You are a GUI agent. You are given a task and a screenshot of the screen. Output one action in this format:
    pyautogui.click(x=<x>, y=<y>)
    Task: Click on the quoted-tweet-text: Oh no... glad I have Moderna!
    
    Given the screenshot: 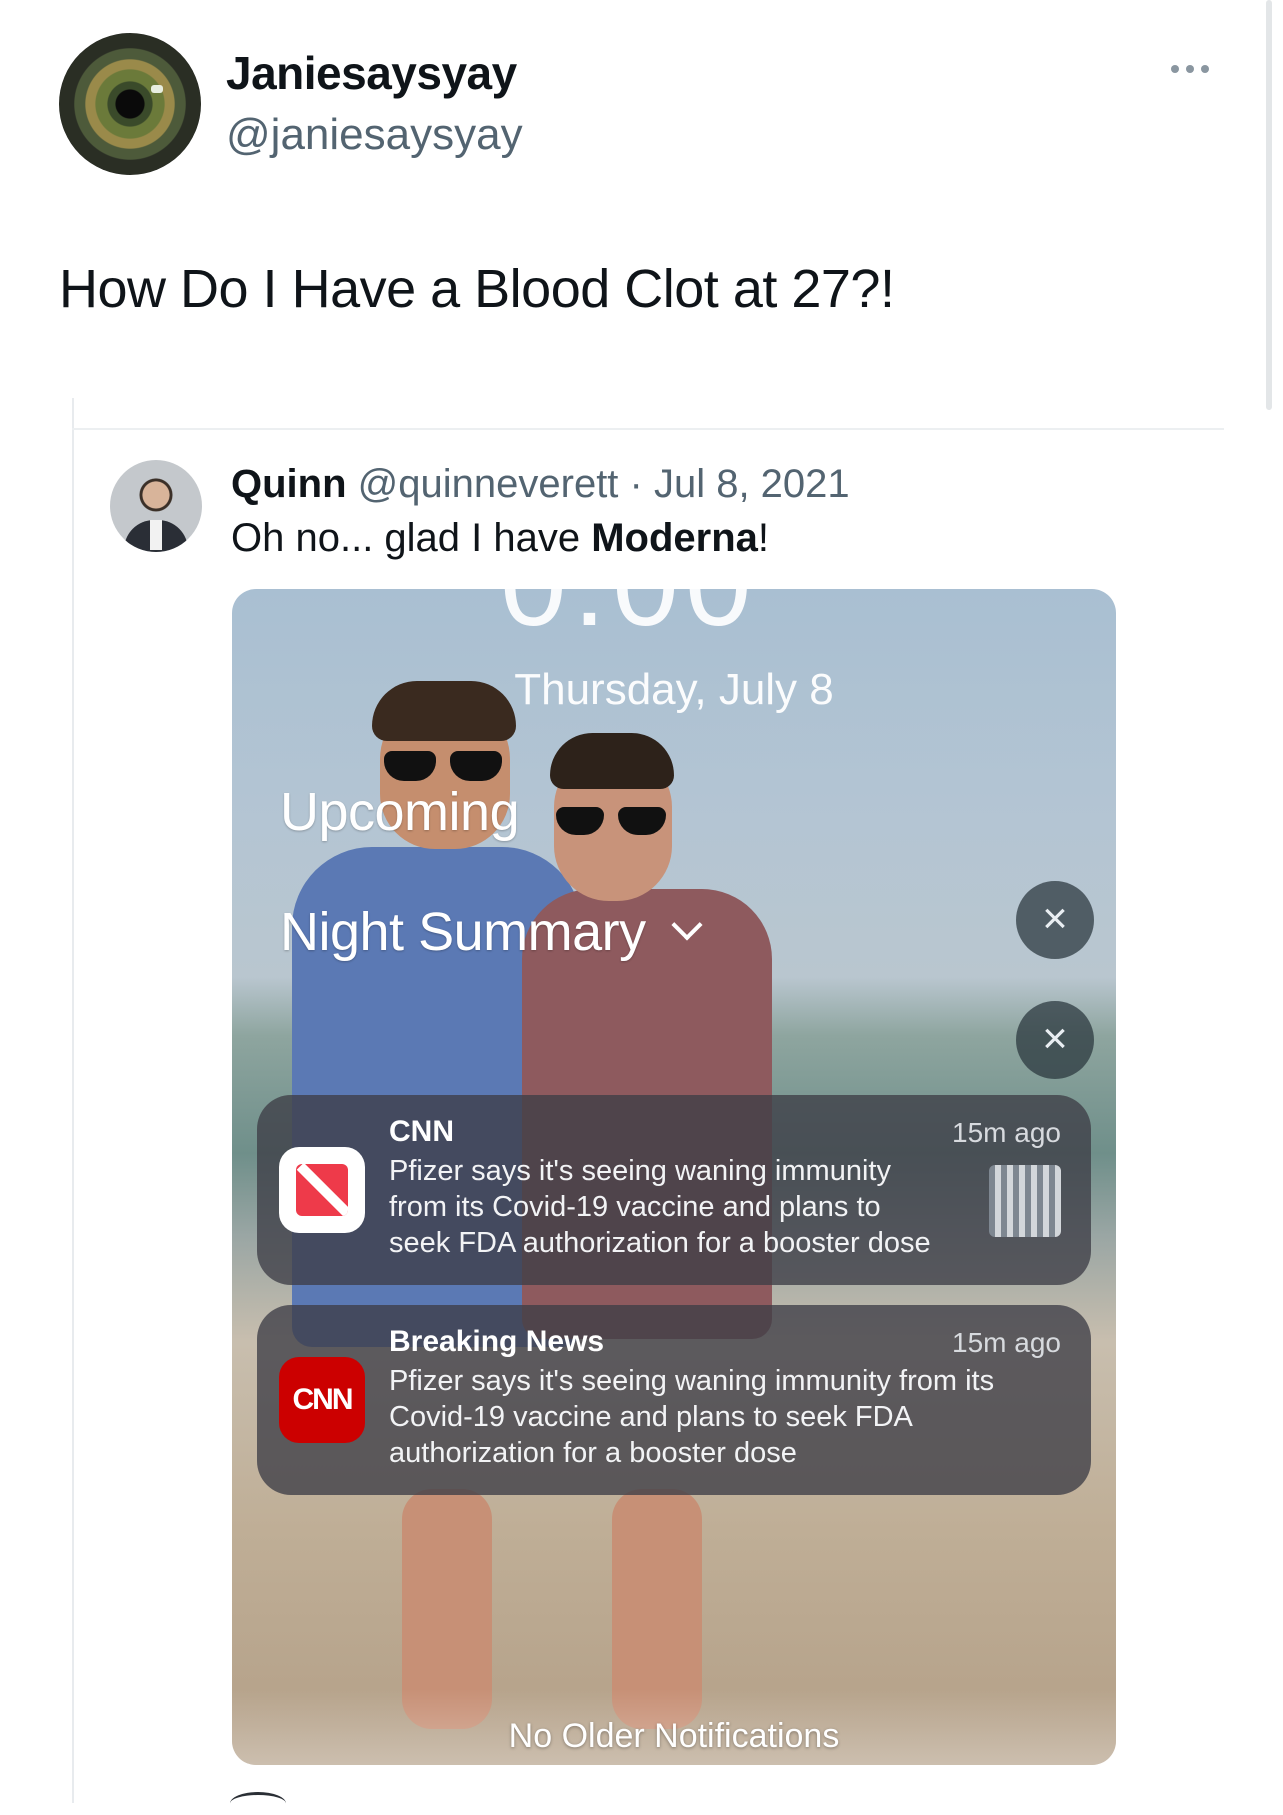 What is the action you would take?
    pyautogui.click(x=500, y=538)
    